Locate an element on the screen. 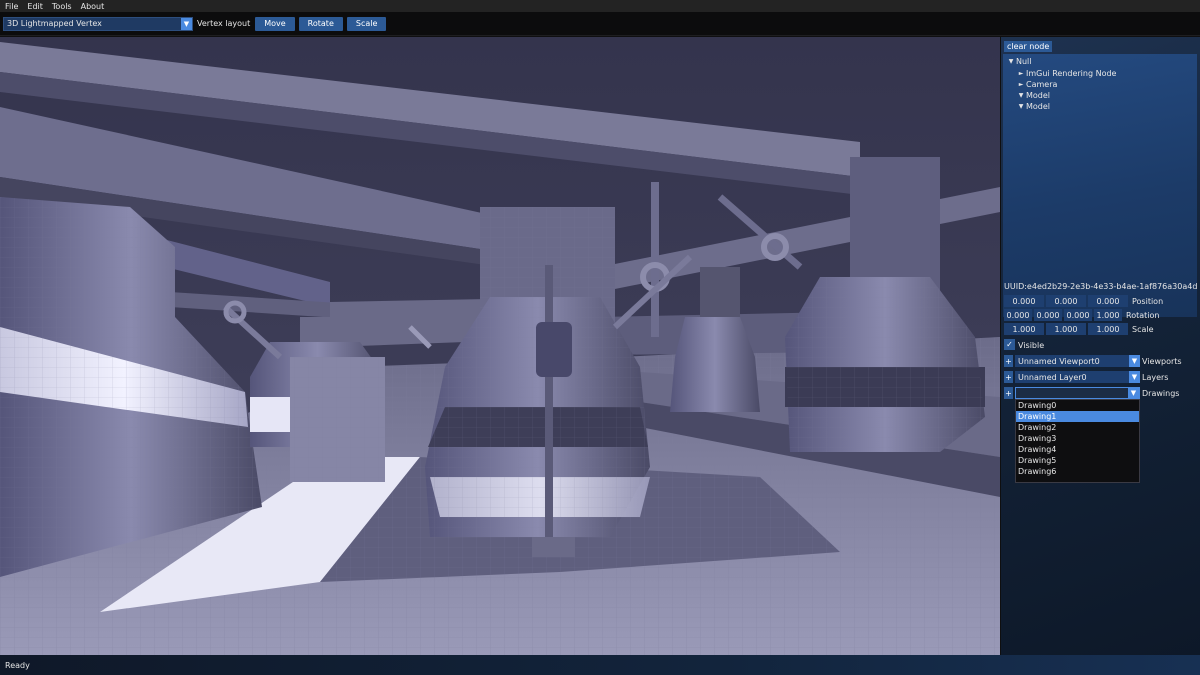 The width and height of the screenshot is (1200, 675). status-bar-background is located at coordinates (600, 665).